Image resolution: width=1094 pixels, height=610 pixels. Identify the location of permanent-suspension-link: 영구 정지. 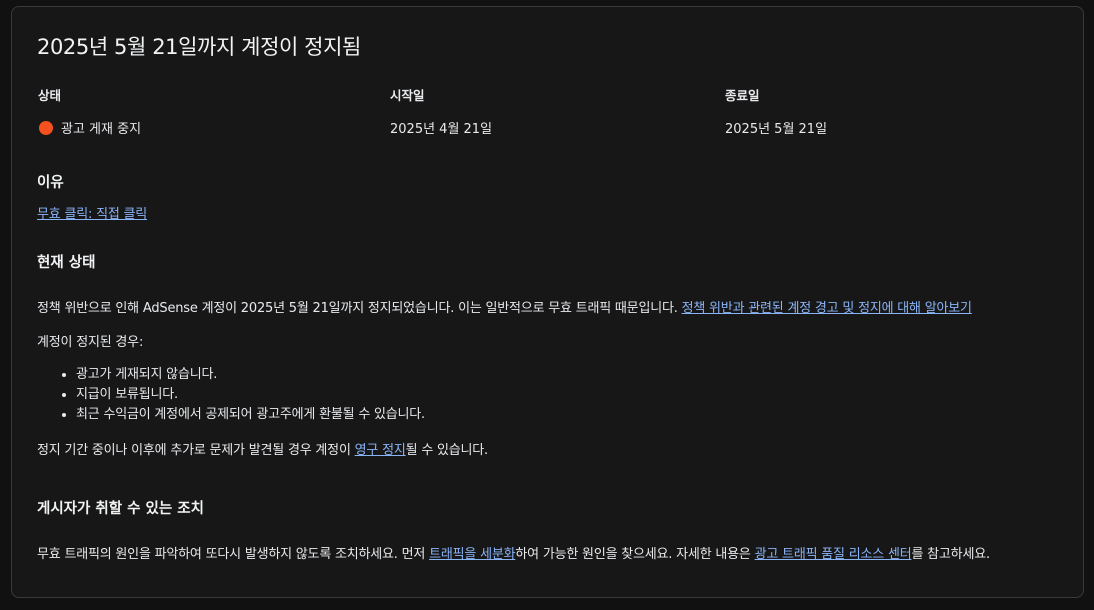
(380, 450).